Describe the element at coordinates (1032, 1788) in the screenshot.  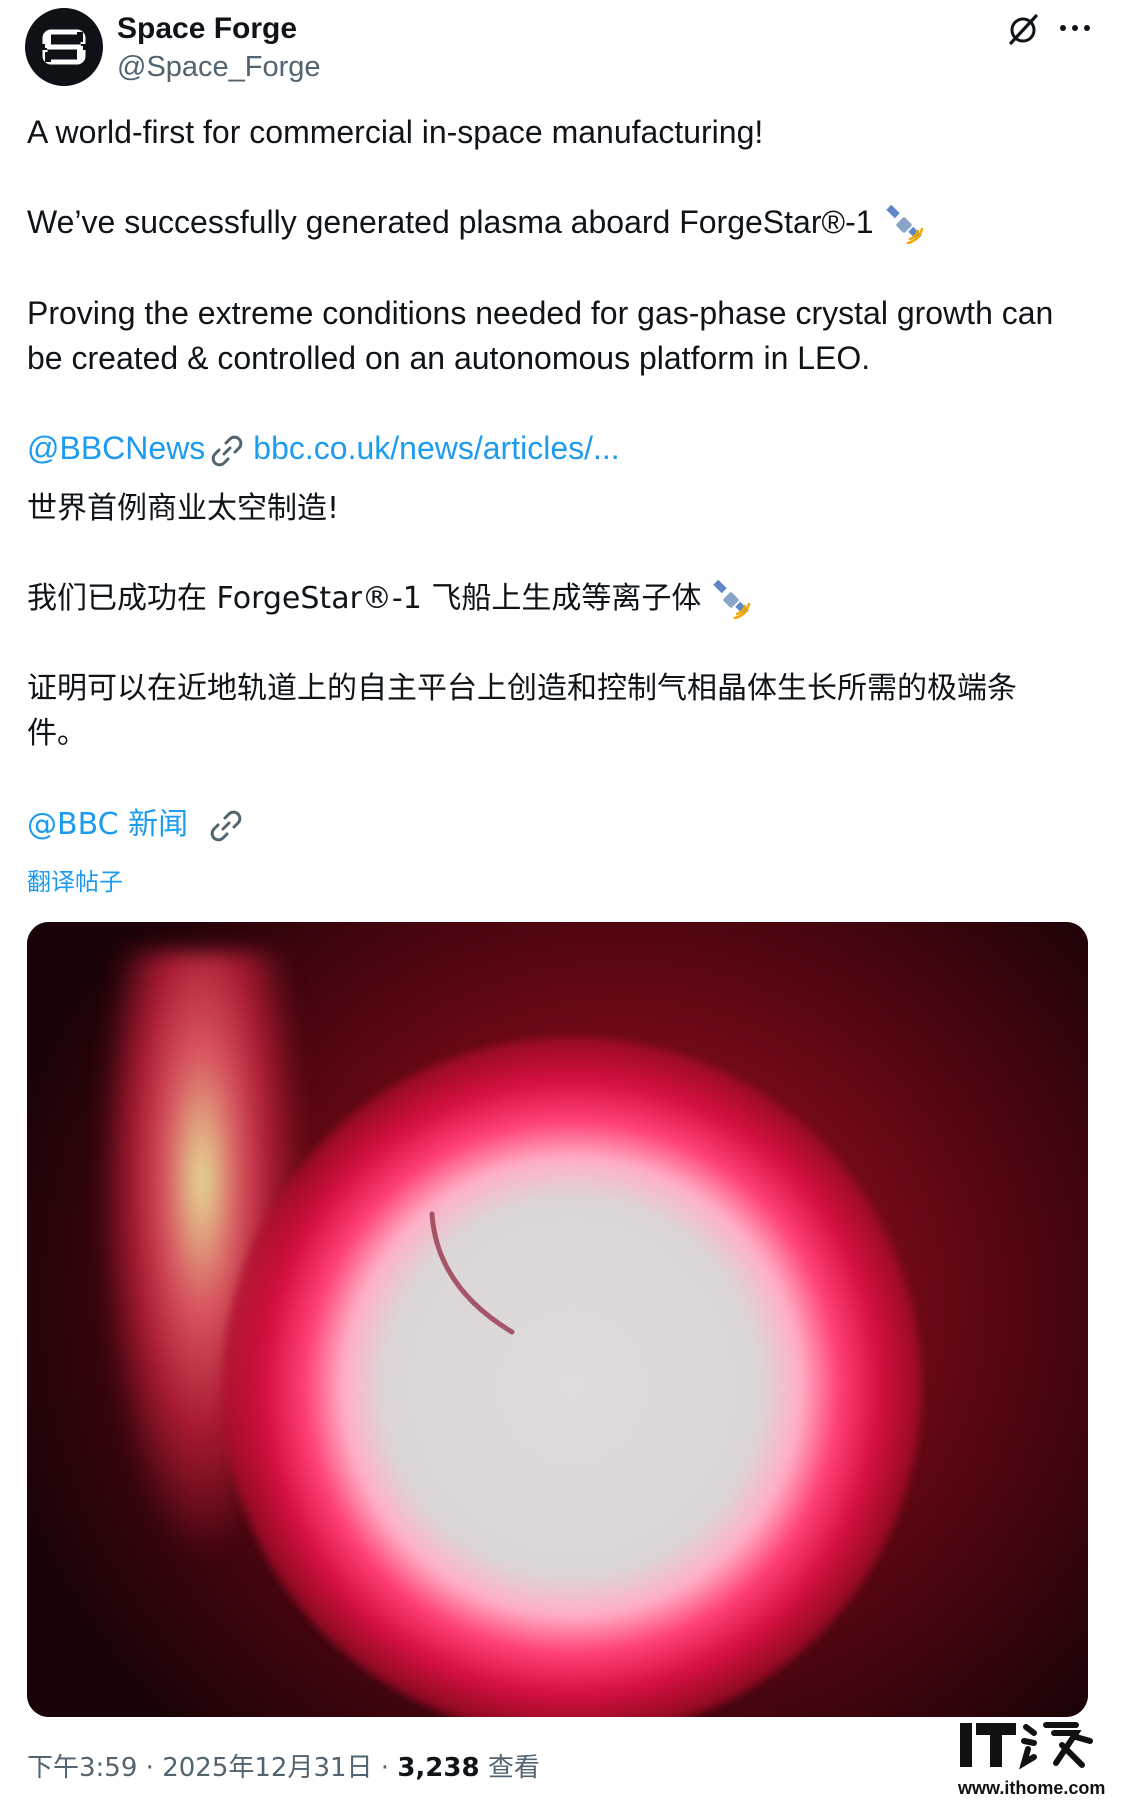
I see `watermark-url: www.ithome.com` at that location.